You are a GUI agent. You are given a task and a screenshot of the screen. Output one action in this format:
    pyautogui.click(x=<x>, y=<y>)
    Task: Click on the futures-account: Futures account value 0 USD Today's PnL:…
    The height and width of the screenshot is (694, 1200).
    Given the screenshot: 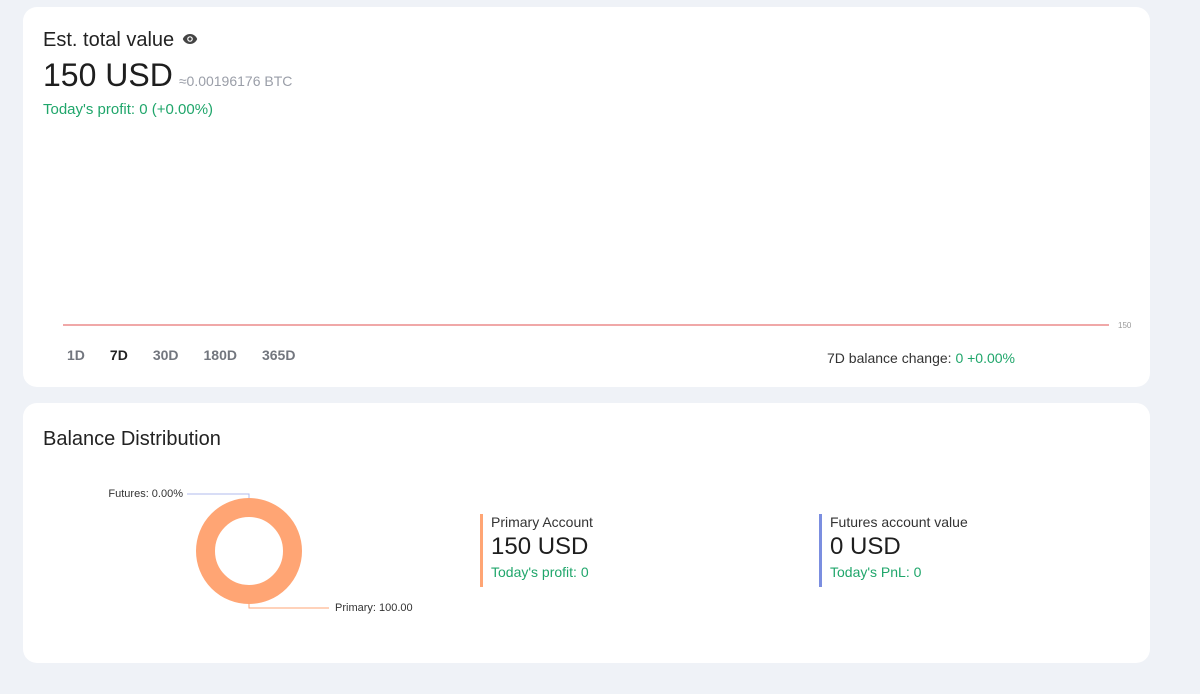 What is the action you would take?
    pyautogui.click(x=893, y=550)
    